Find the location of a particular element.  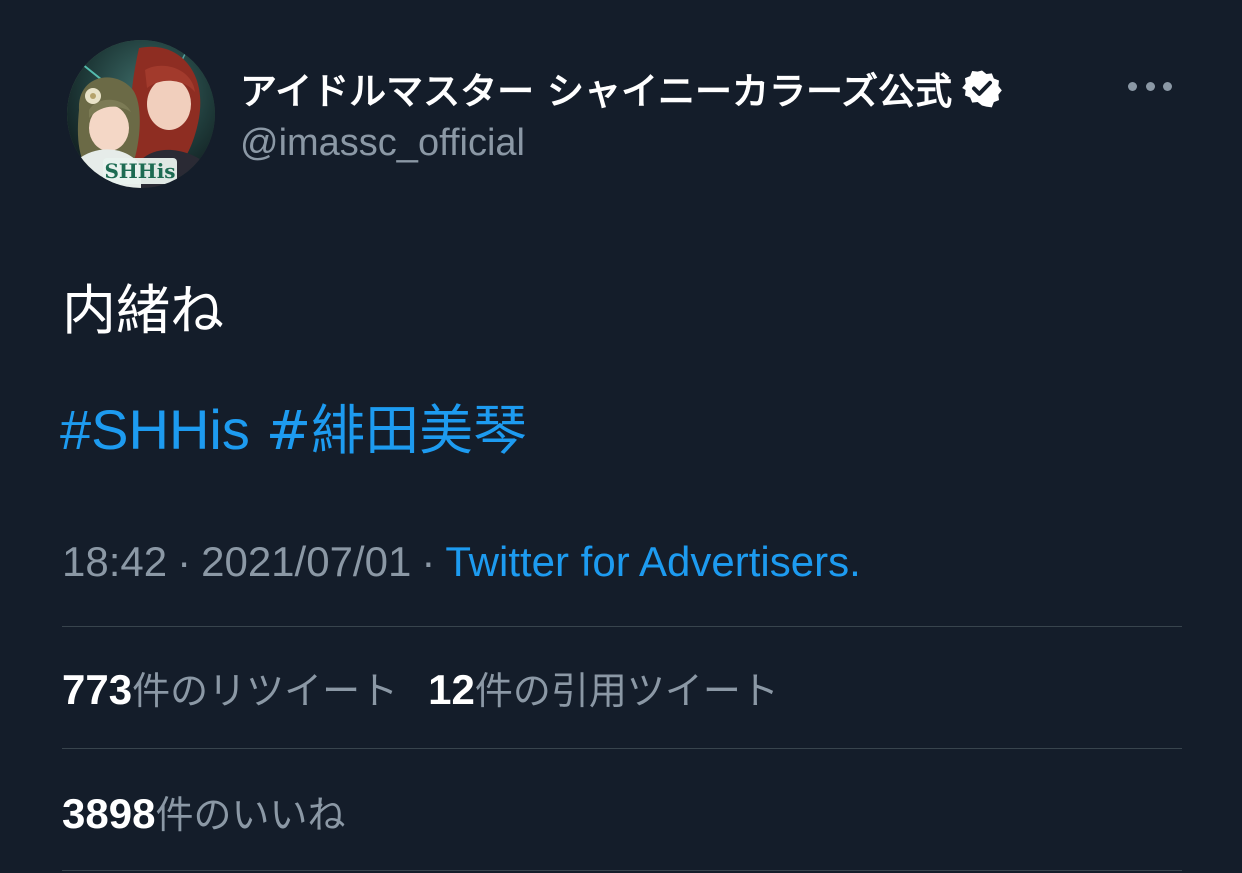

tweet-hashtags: #SHHis #緋田美琴 is located at coordinates (293, 425).